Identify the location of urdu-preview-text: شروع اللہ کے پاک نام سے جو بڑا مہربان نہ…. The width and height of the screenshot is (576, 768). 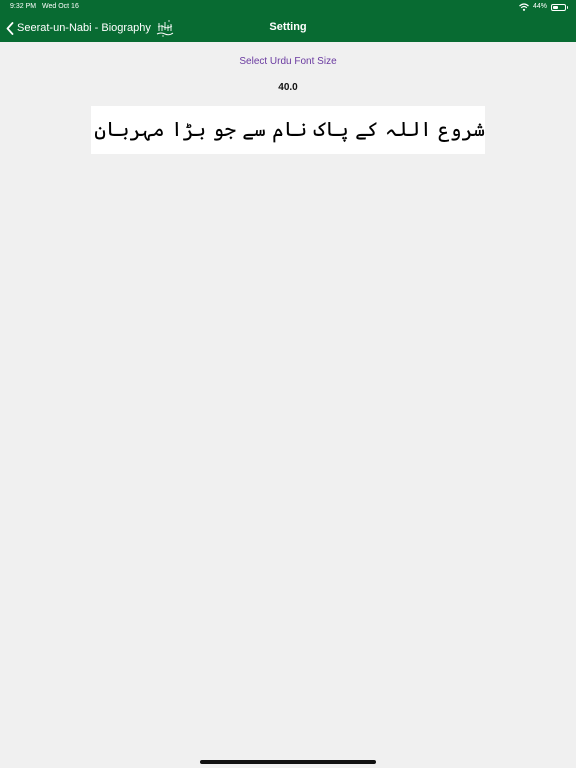
(288, 129).